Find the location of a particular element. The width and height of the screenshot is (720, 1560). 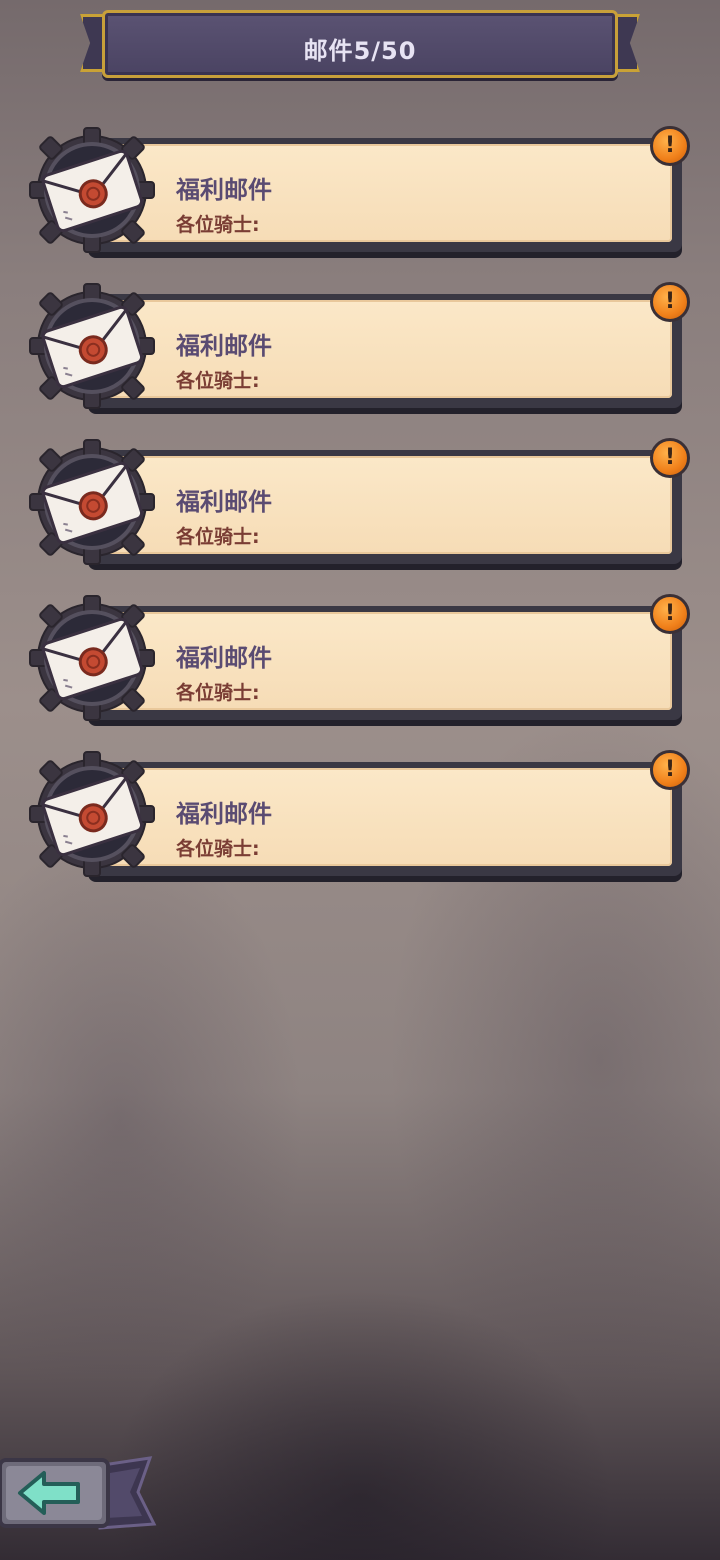

title-banner: 邮件5/50 is located at coordinates (360, 44).